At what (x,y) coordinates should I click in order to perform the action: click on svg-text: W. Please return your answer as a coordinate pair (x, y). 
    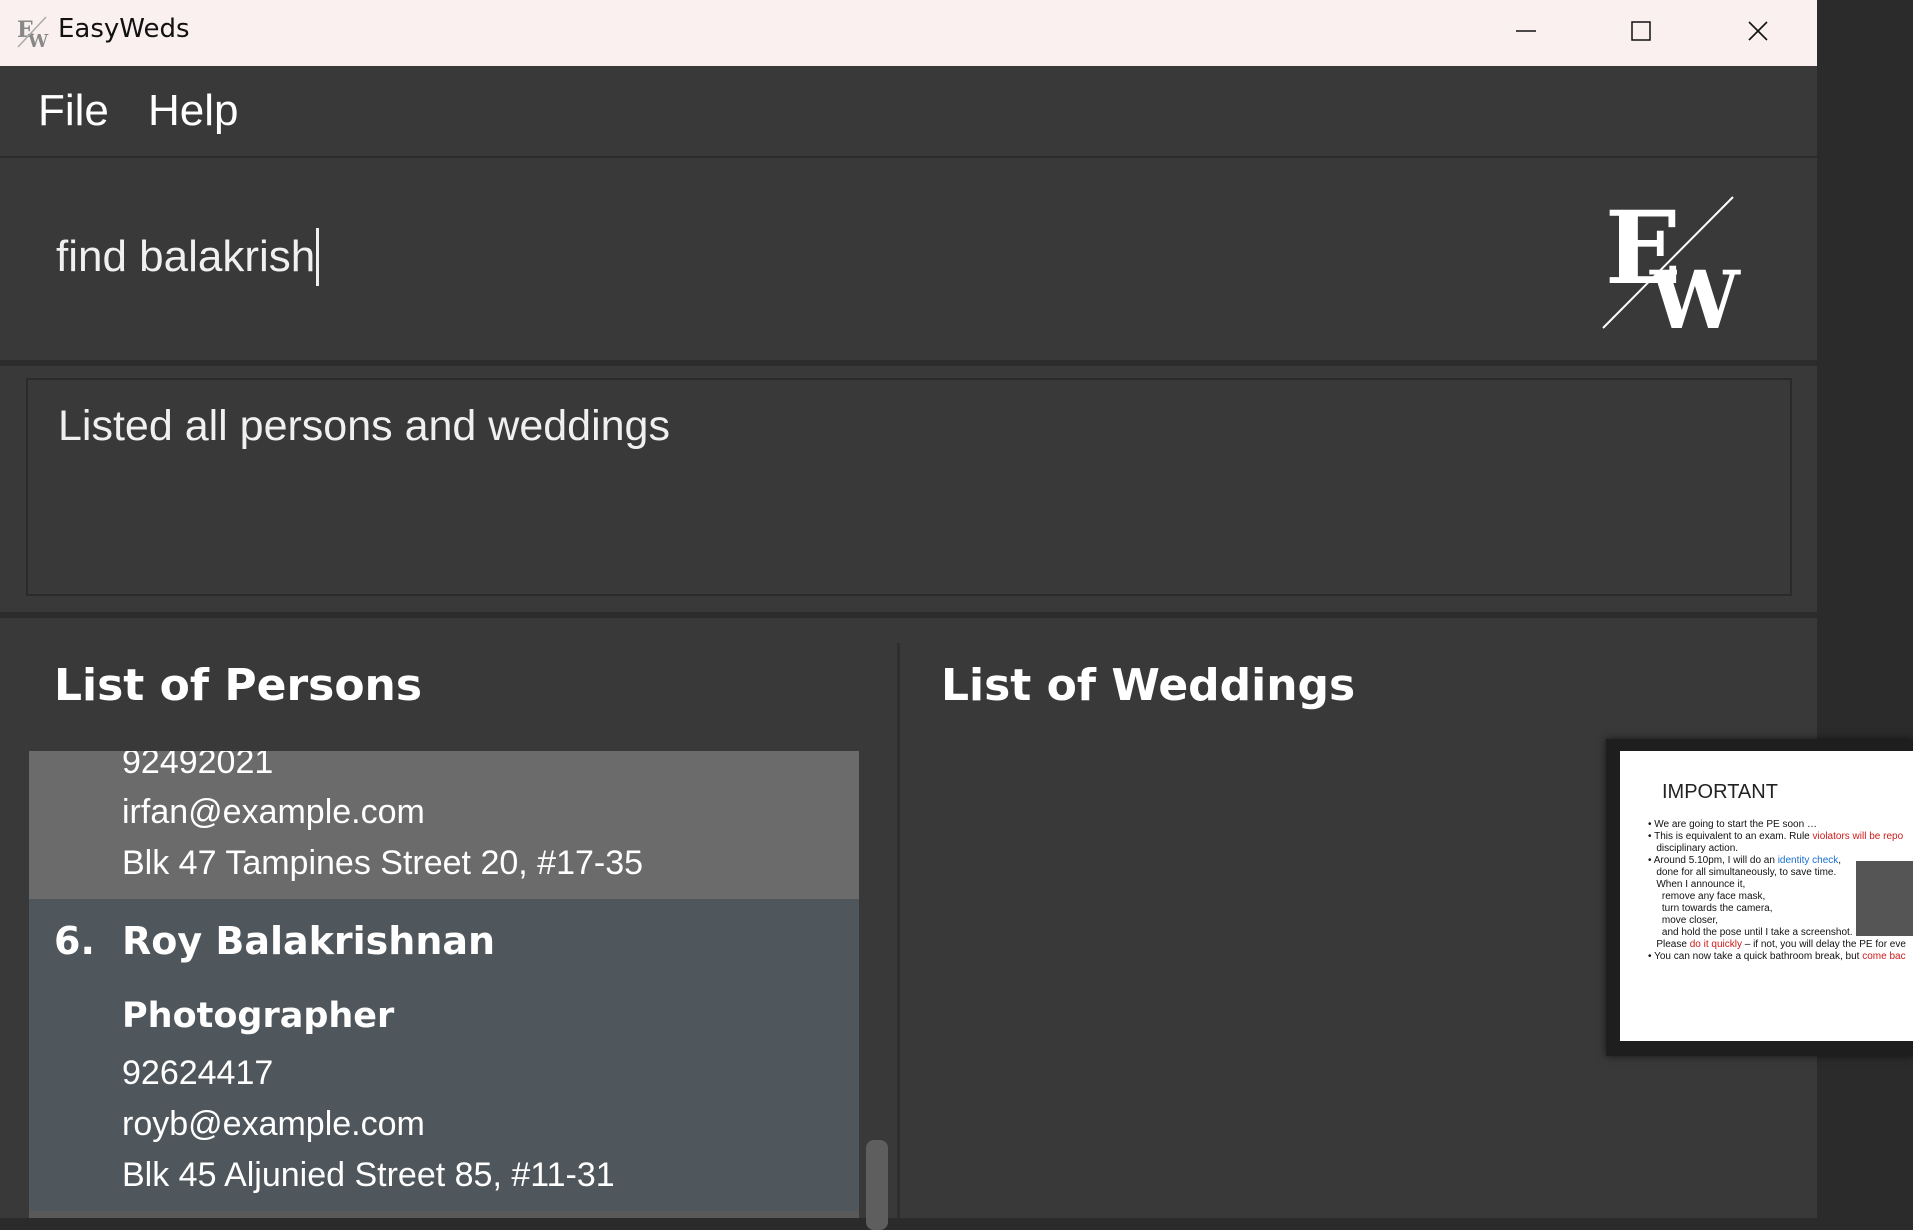
    Looking at the image, I should click on (1695, 293).